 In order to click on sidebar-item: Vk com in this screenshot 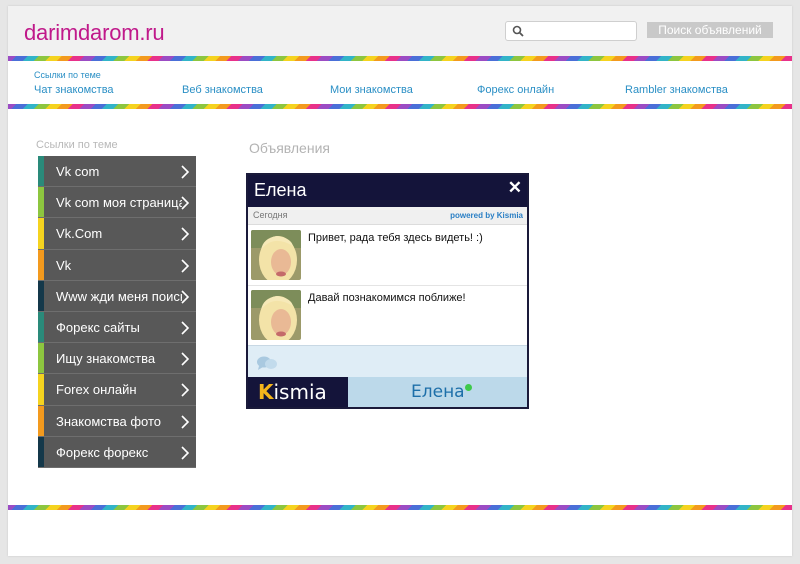, I will do `click(117, 172)`.